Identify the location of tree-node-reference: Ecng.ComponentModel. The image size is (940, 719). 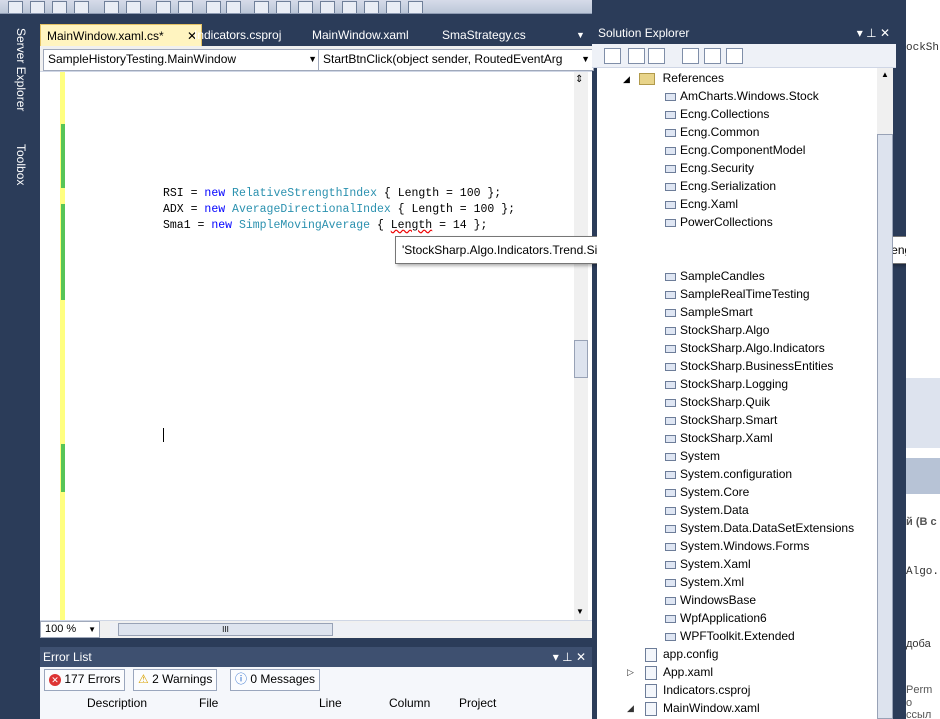
(735, 150).